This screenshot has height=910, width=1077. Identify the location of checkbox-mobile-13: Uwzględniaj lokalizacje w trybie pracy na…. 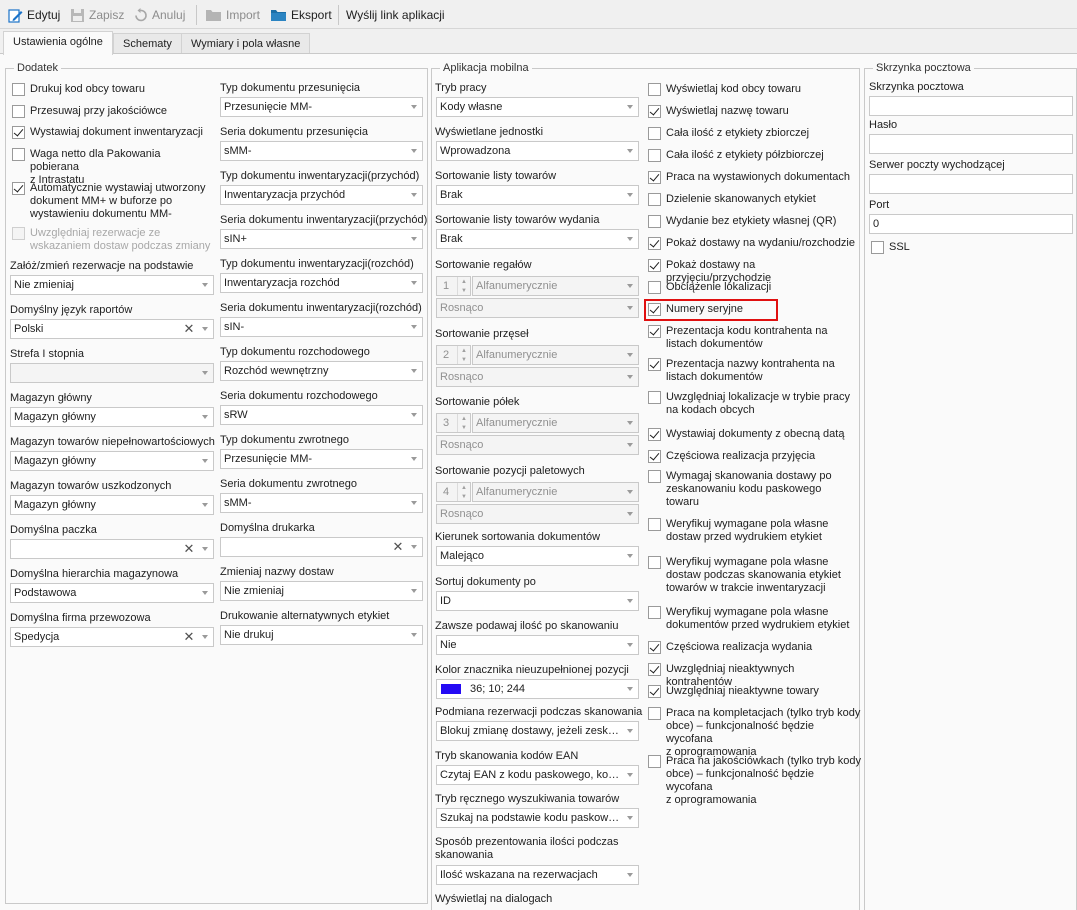
(755, 404).